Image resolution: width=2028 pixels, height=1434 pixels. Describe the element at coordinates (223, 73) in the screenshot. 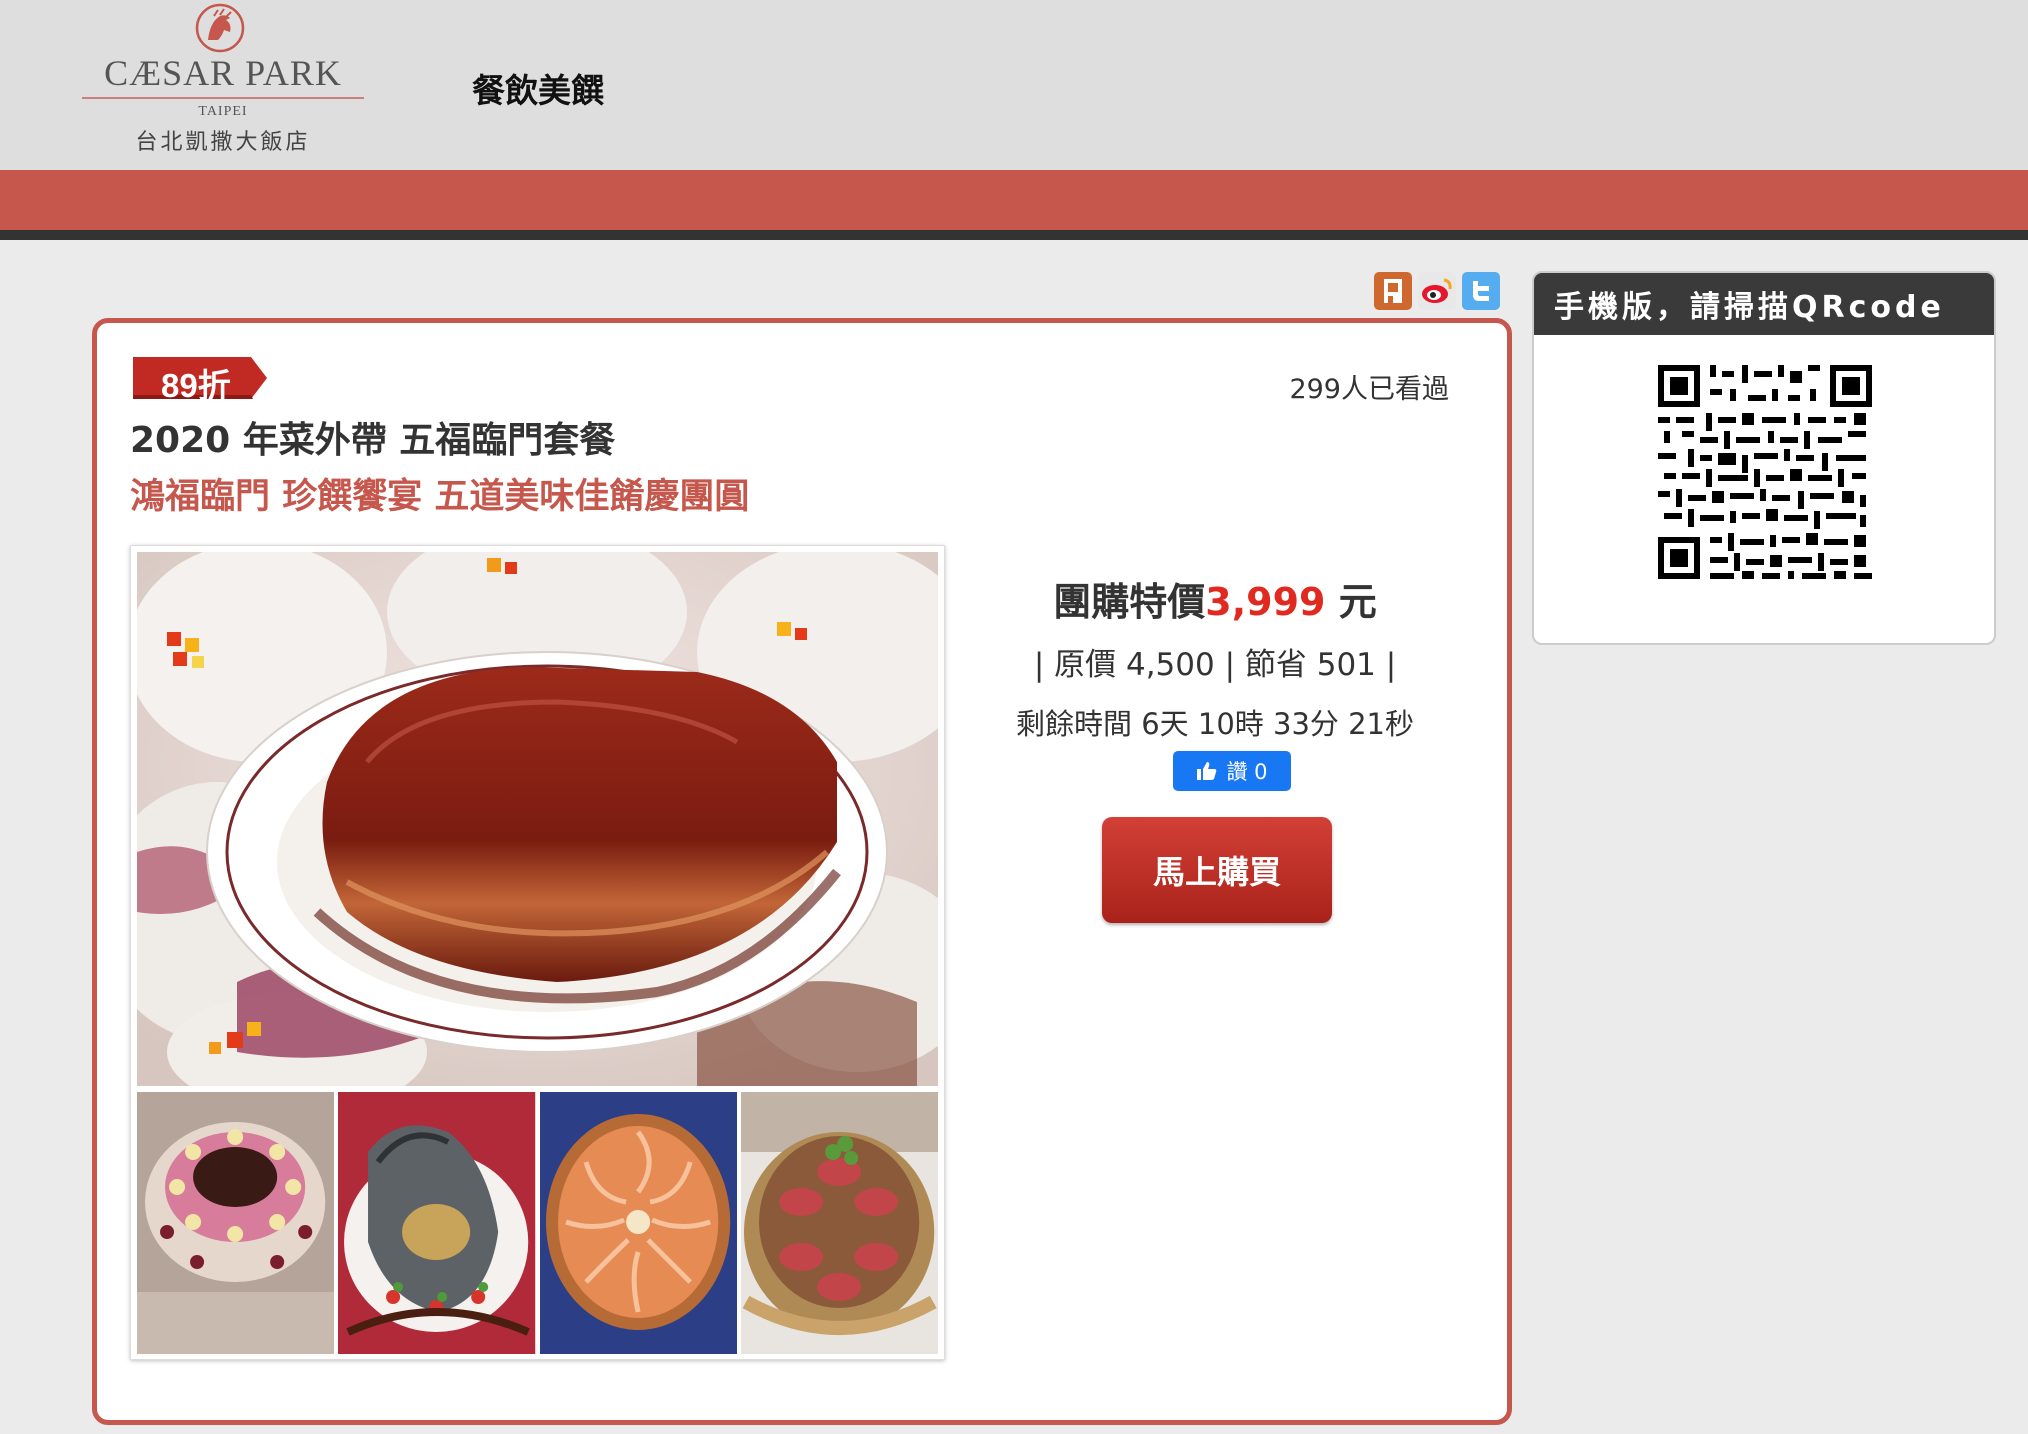

I see `logo-name: CÆSAR PARK` at that location.